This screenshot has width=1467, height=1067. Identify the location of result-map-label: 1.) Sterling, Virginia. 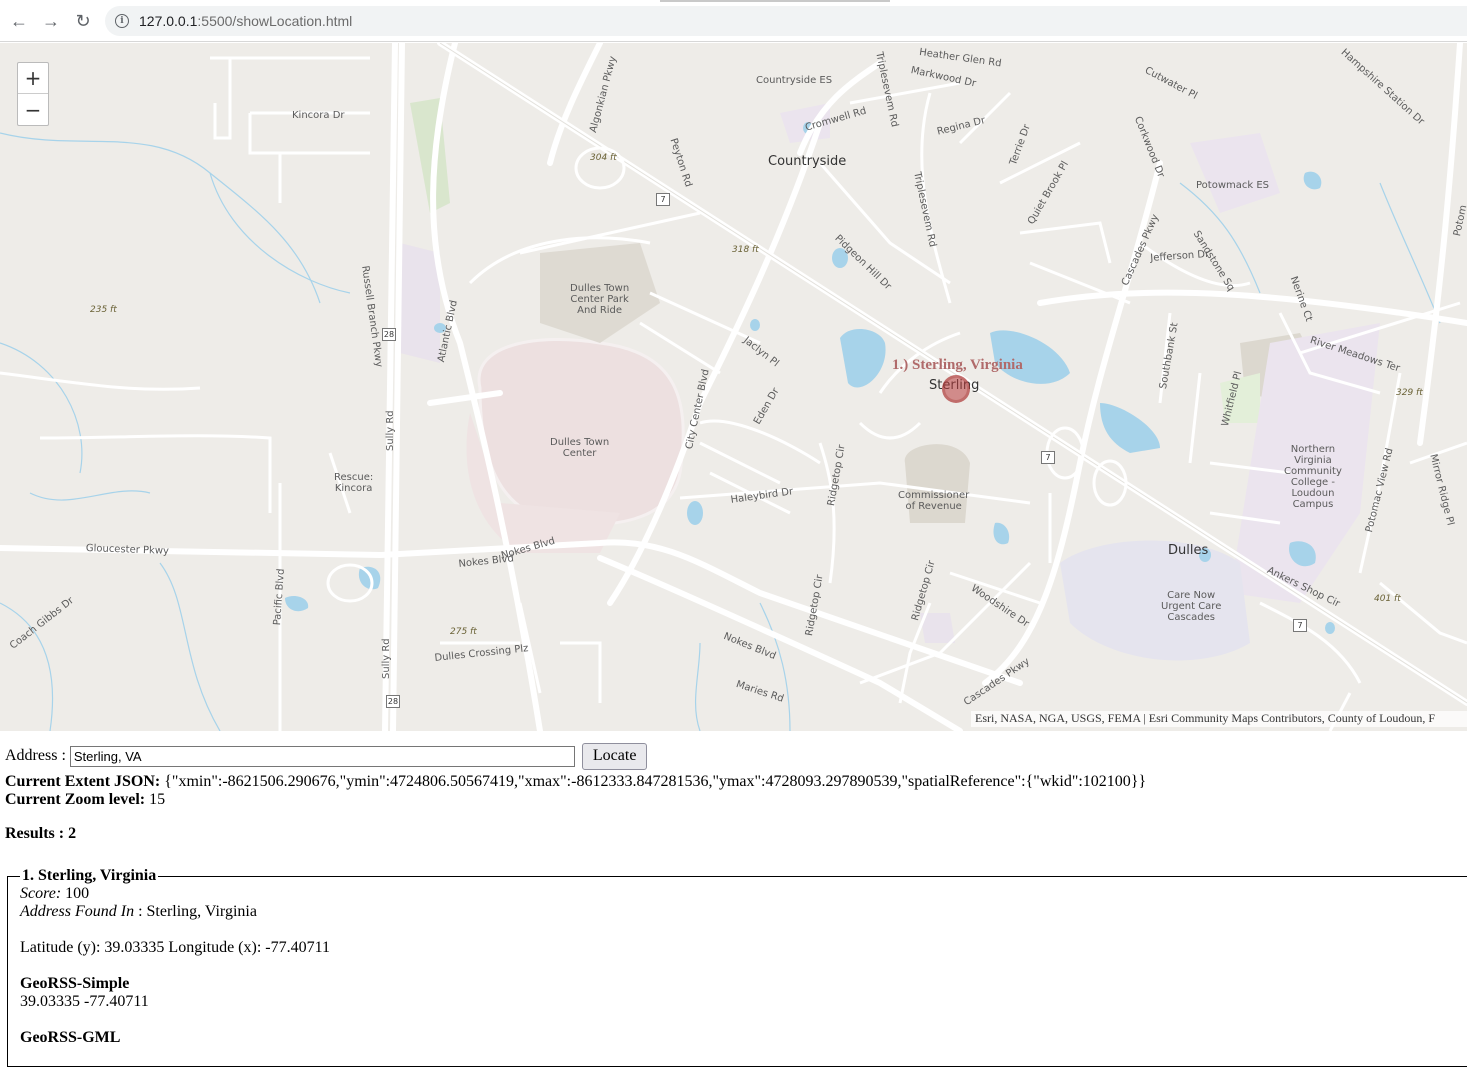
(957, 365).